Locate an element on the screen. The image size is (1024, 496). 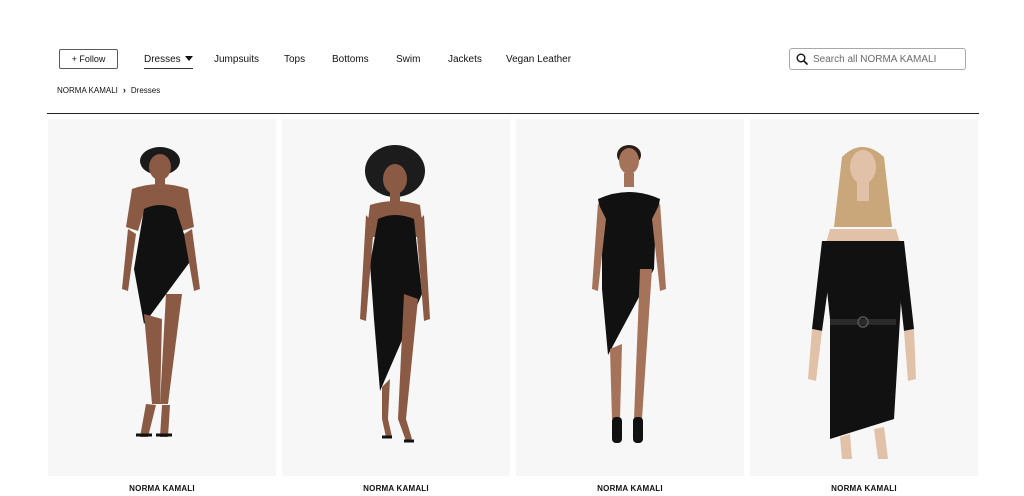
header-divider is located at coordinates (513, 113).